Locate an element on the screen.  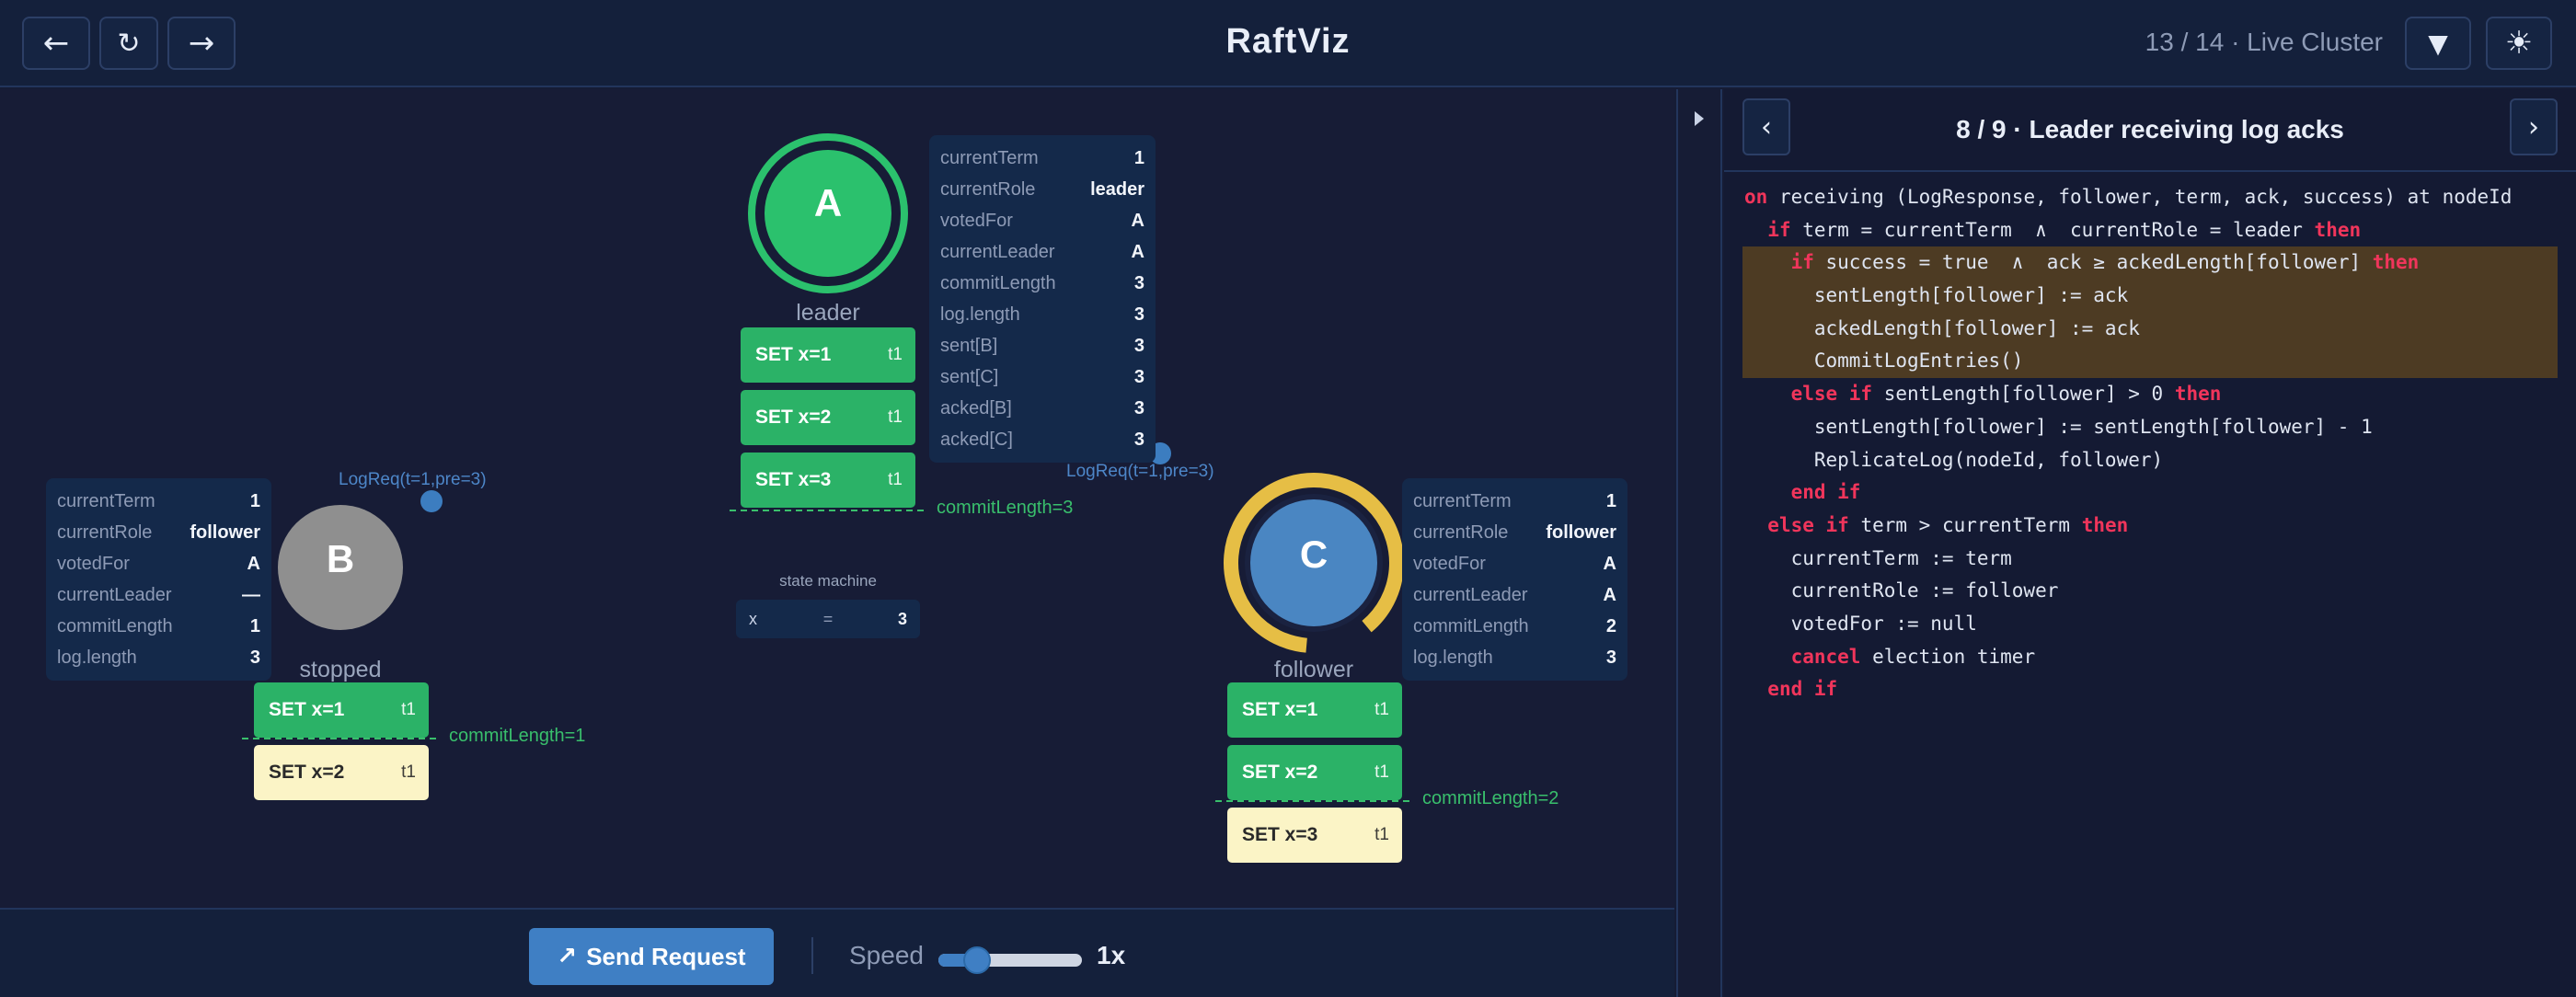
info-value: leader is located at coordinates (1117, 189).